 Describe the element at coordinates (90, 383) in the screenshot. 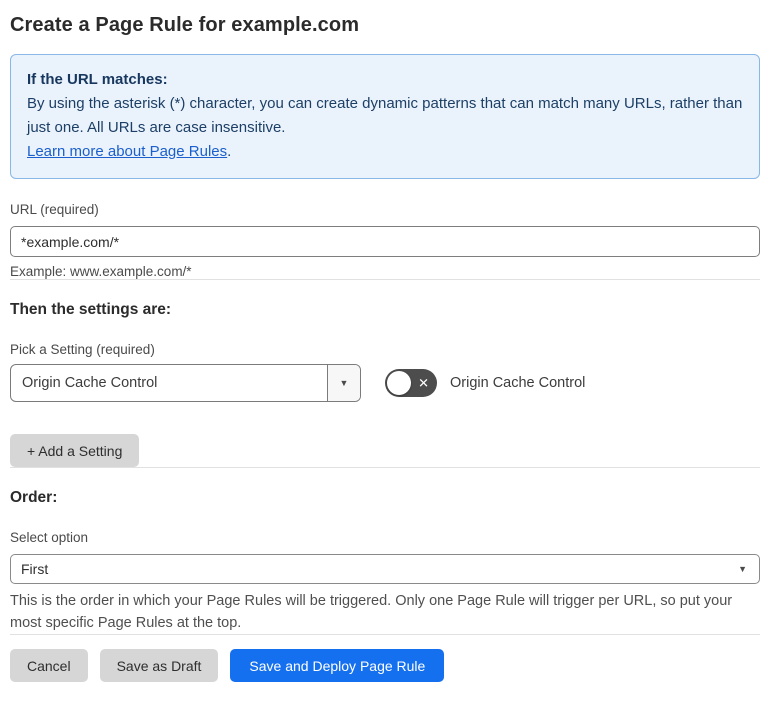

I see `setting-select-value: Origin Cache Control` at that location.